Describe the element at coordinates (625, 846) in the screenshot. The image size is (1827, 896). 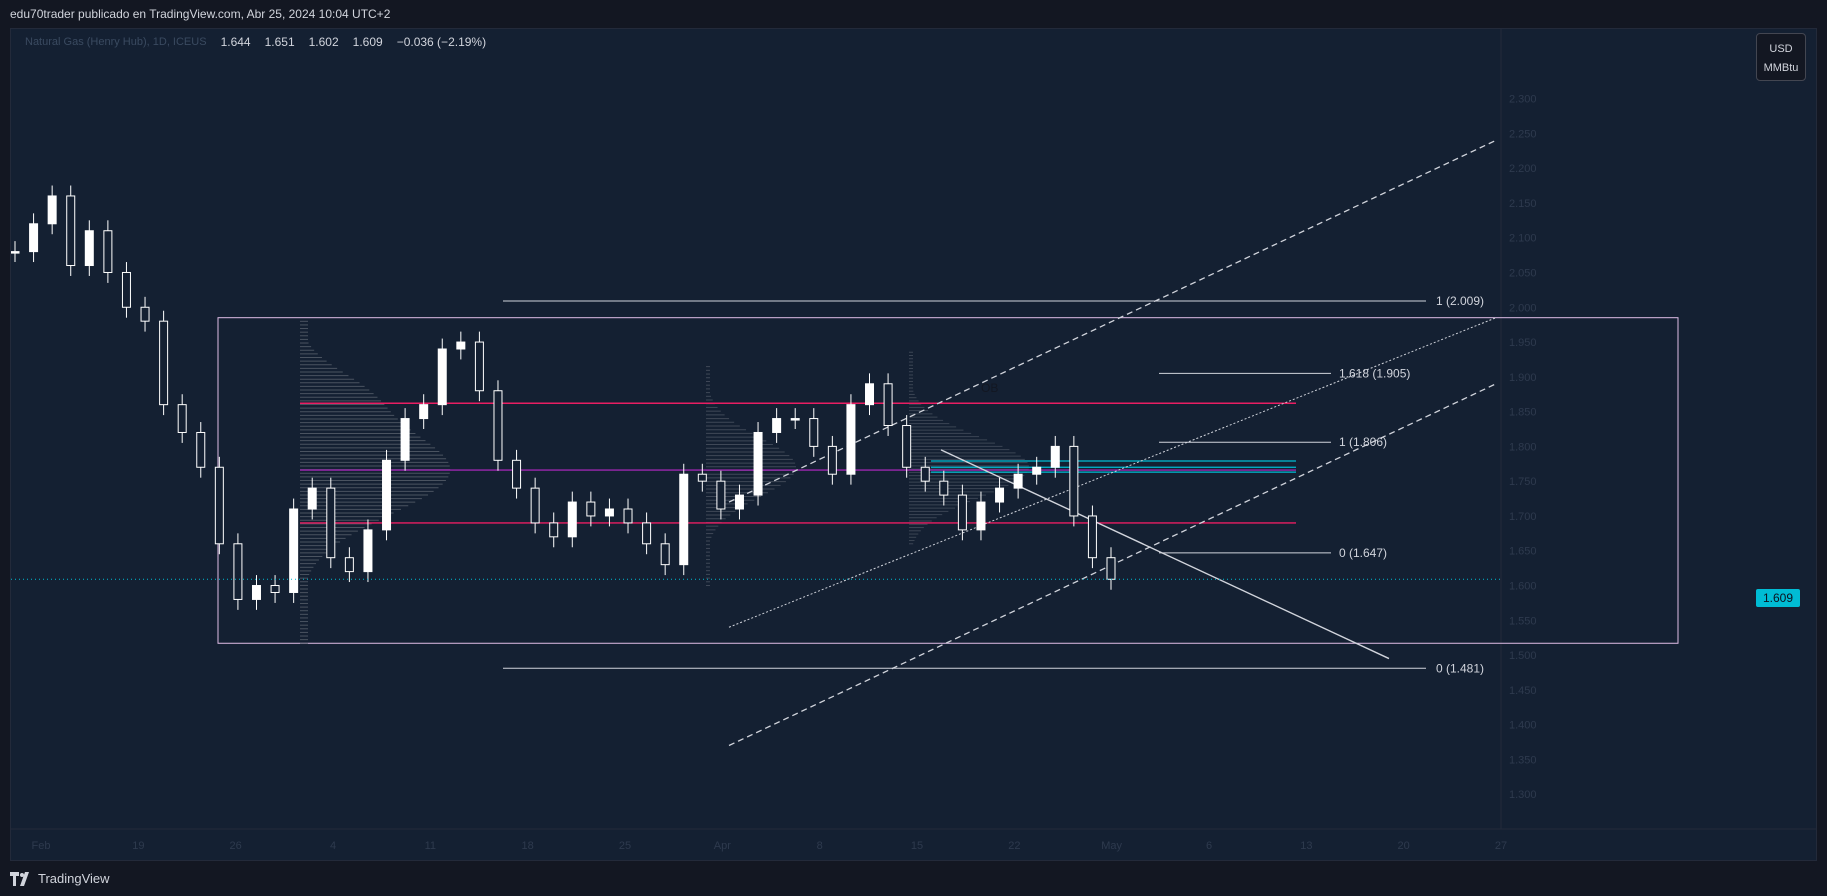
I see `x-tick-label: 25` at that location.